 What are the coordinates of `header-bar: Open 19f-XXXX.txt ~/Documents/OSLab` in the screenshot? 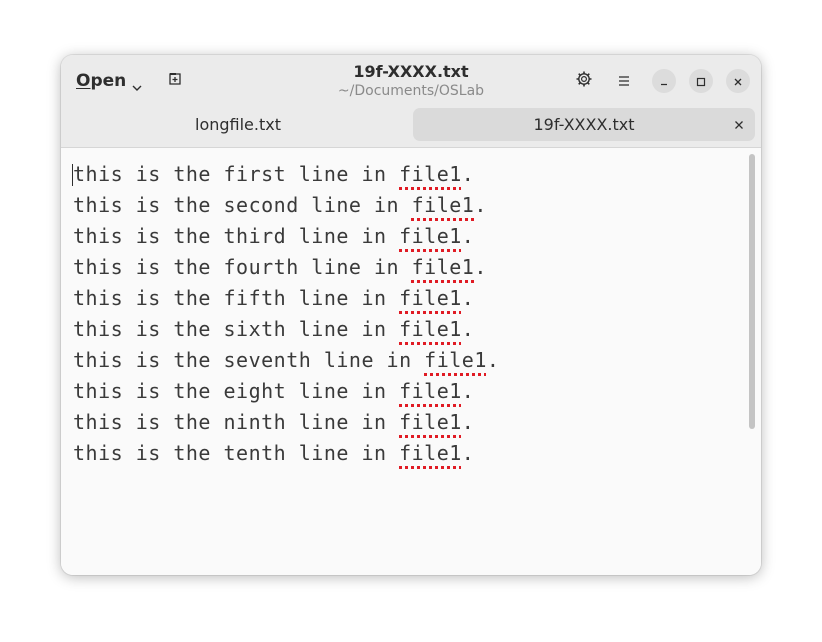 It's located at (411, 80).